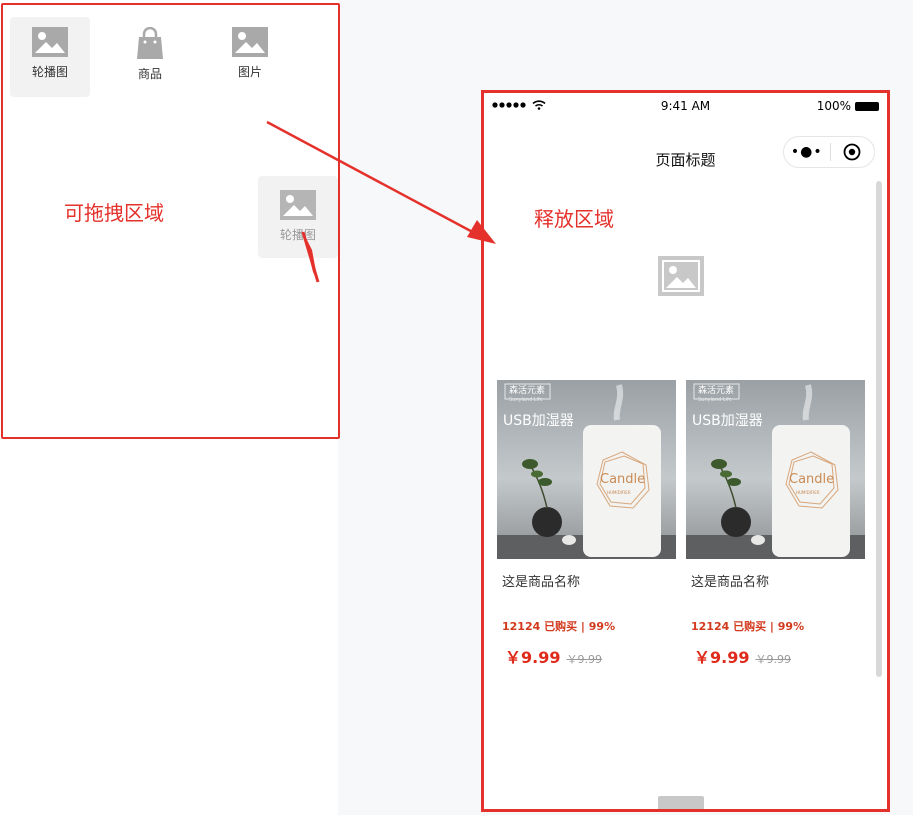 The height and width of the screenshot is (815, 913). I want to click on annotation-arrows, so click(381, 201).